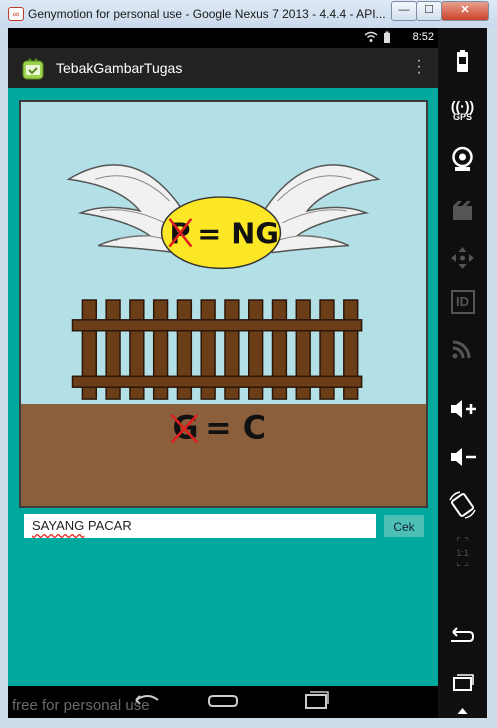 The height and width of the screenshot is (728, 497). What do you see at coordinates (223, 38) in the screenshot?
I see `status-bar: 8:52` at bounding box center [223, 38].